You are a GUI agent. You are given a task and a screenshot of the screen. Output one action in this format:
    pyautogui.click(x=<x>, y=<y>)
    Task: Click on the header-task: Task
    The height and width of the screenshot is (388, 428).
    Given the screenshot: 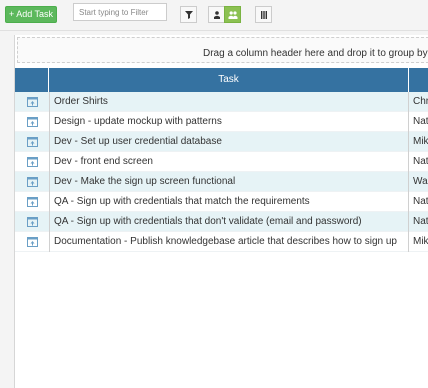 What is the action you would take?
    pyautogui.click(x=229, y=80)
    